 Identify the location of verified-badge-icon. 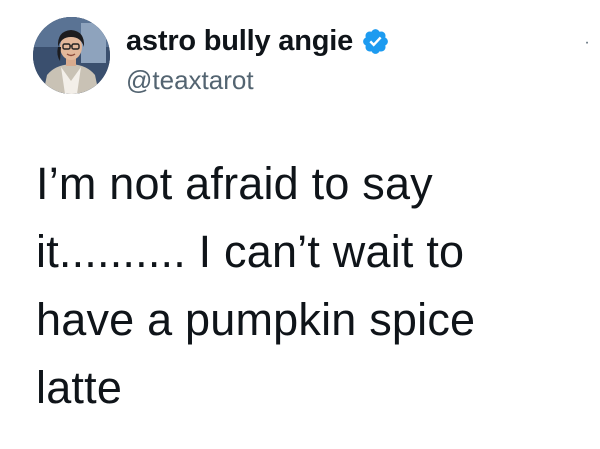
(375, 41).